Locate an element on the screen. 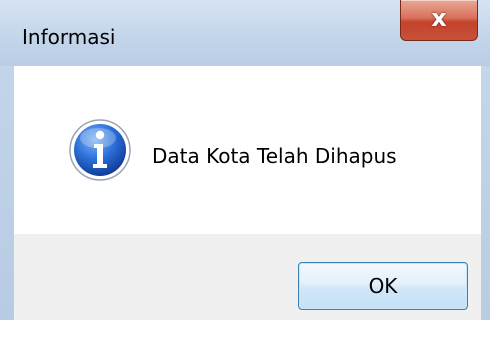 Image resolution: width=490 pixels, height=338 pixels. close-button: x is located at coordinates (439, 20).